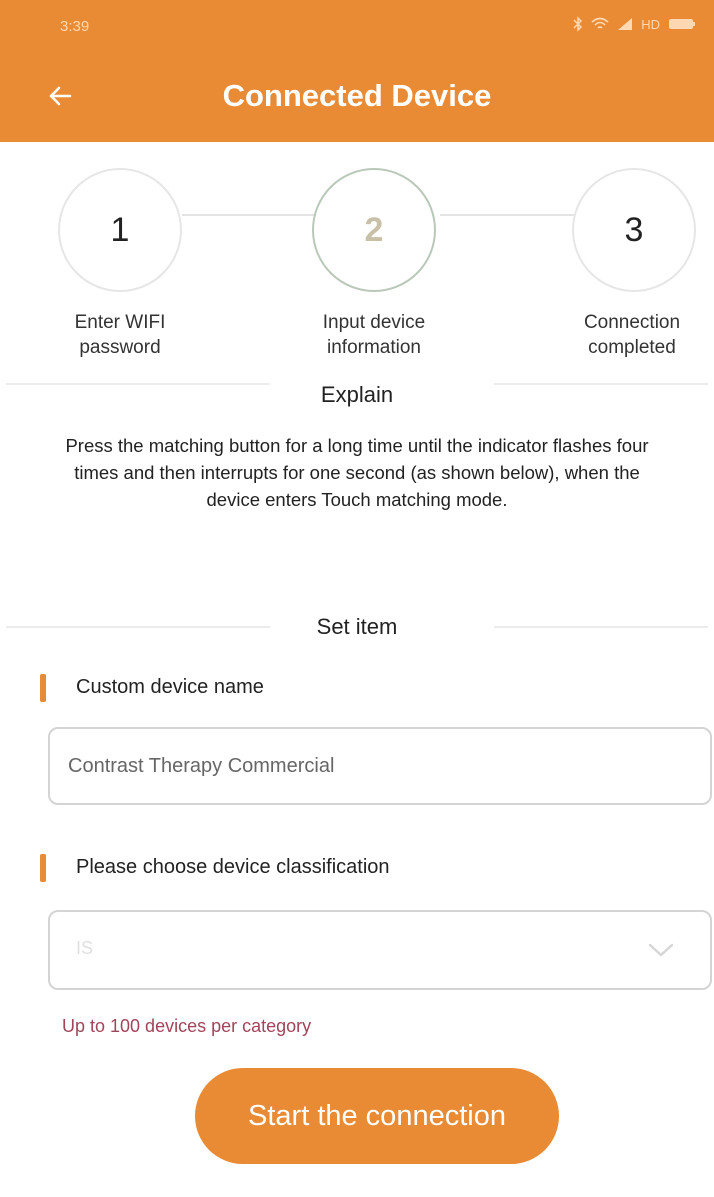 The width and height of the screenshot is (714, 1197). Describe the element at coordinates (120, 335) in the screenshot. I see `step-1-label: Enter WIFI password` at that location.